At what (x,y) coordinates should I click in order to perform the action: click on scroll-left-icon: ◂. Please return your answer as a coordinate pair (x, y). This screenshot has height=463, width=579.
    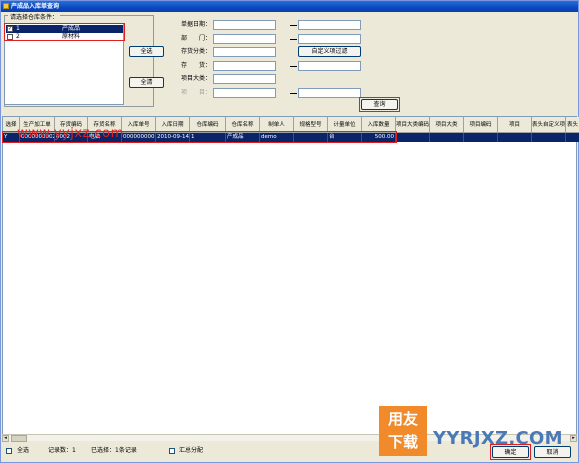
    Looking at the image, I should click on (5, 438).